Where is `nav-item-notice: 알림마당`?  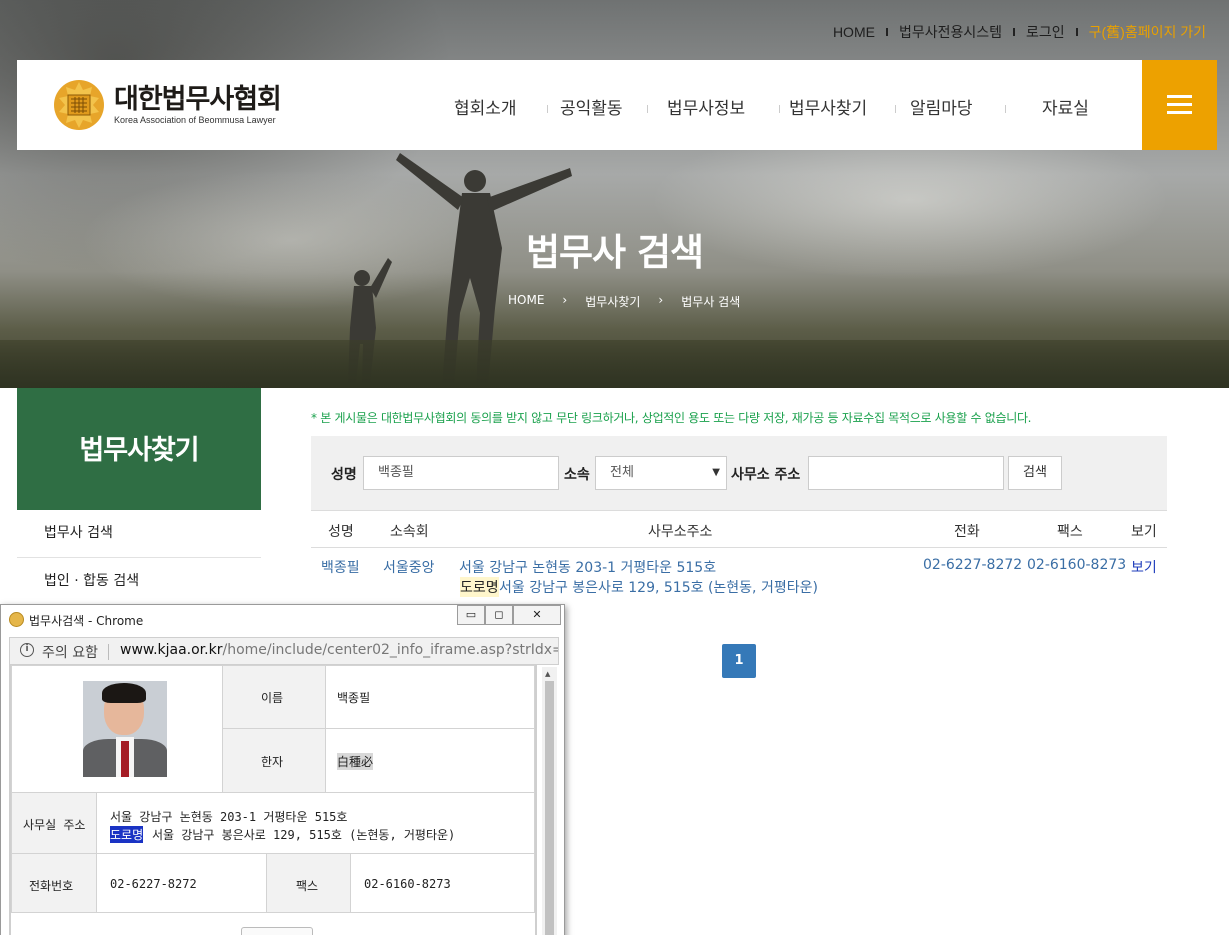
nav-item-notice: 알림마당 is located at coordinates (952, 106).